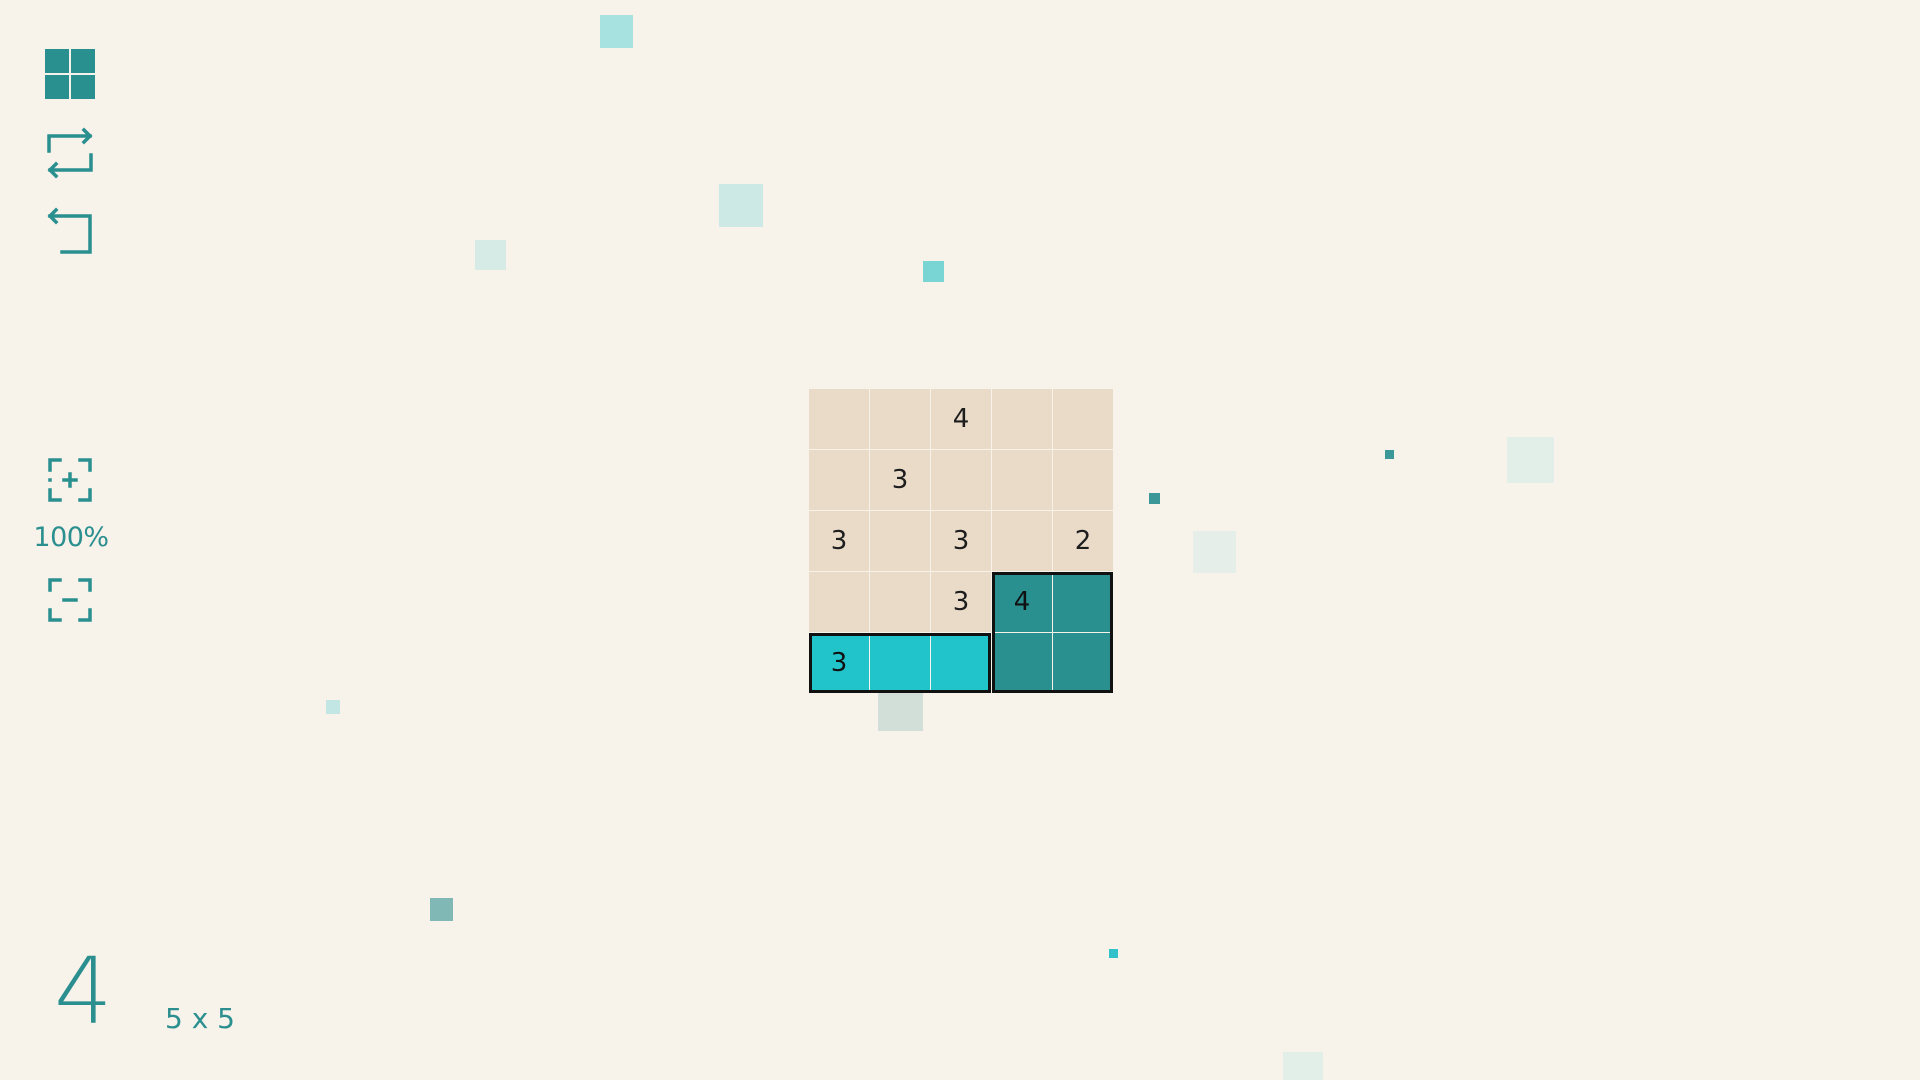  Describe the element at coordinates (83, 991) in the screenshot. I see `level-number: 4` at that location.